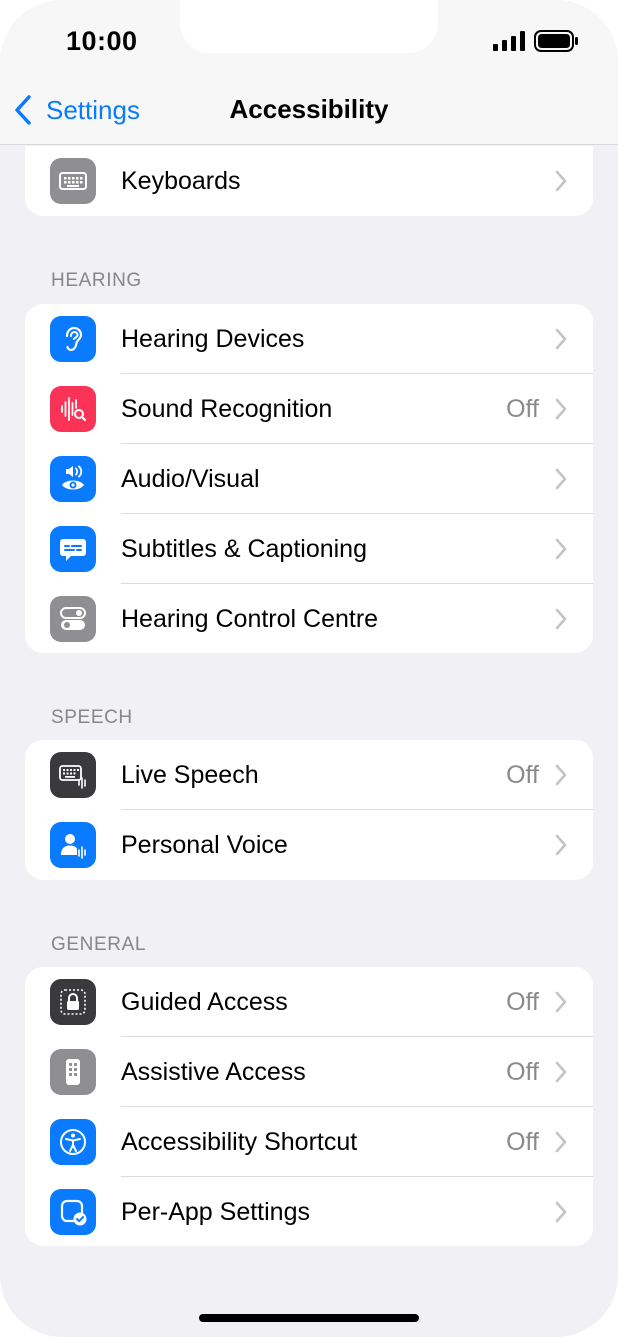 This screenshot has width=618, height=1337. Describe the element at coordinates (73, 1072) in the screenshot. I see `assistive-access-icon` at that location.